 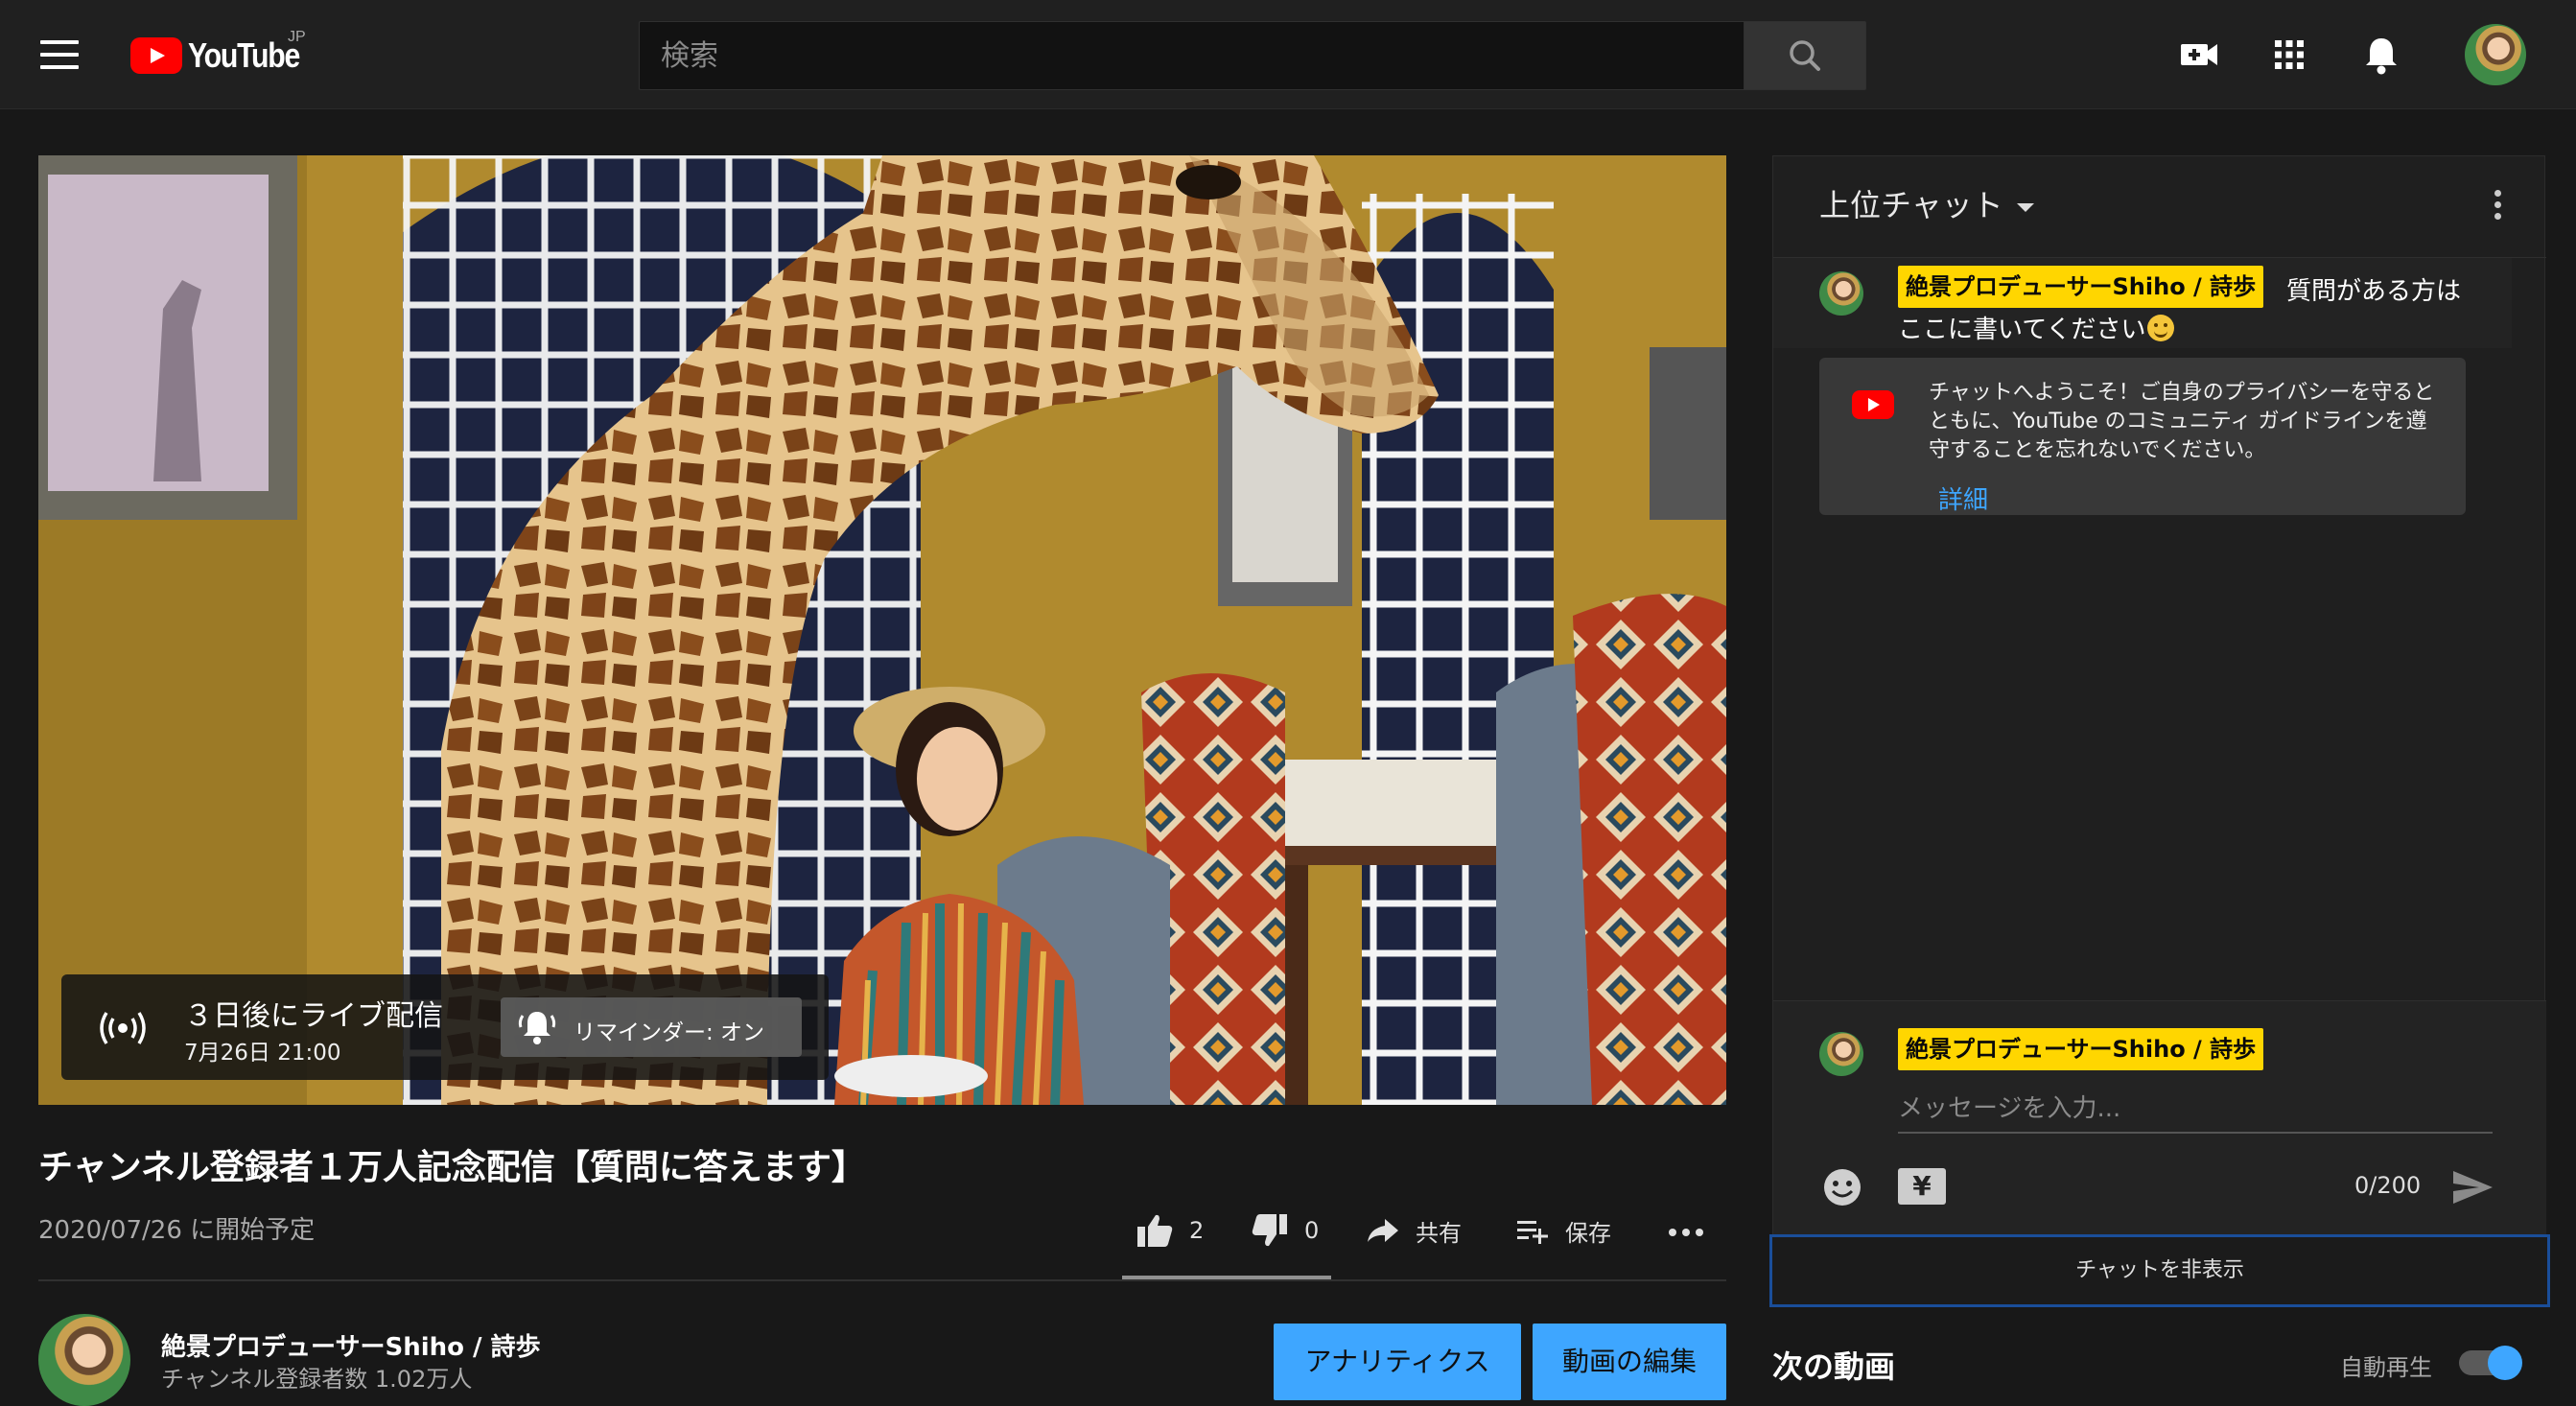 I want to click on autoplay-toggle, so click(x=2490, y=1363).